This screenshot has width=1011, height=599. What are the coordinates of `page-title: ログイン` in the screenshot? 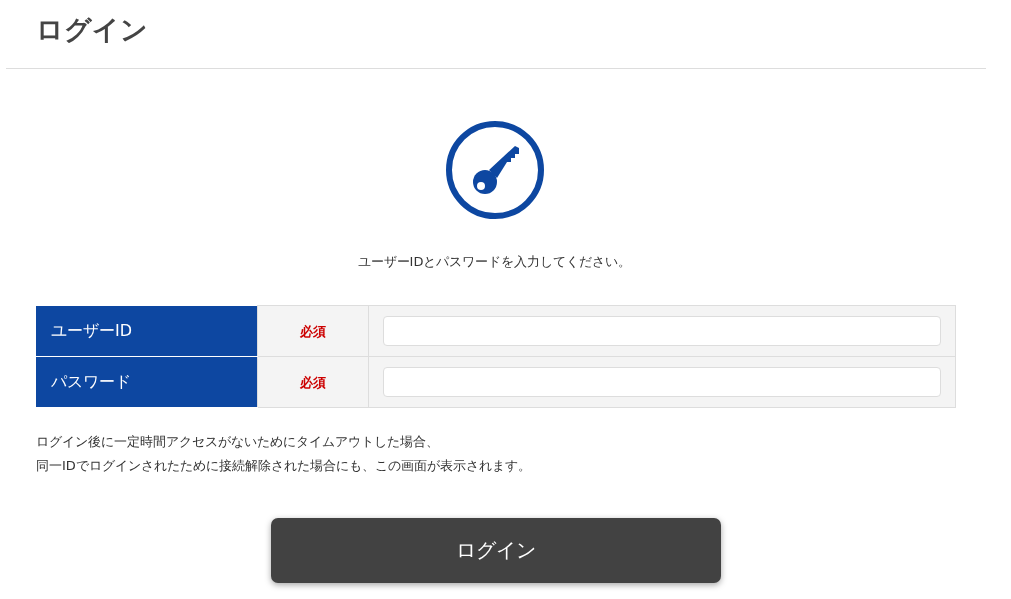 It's located at (92, 30).